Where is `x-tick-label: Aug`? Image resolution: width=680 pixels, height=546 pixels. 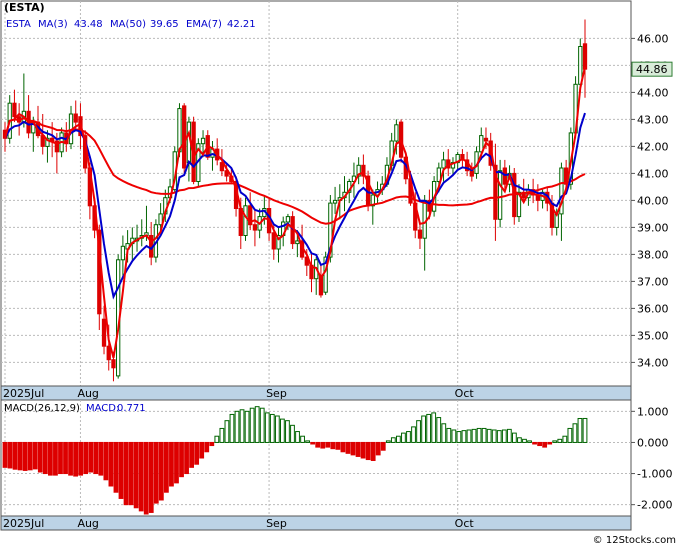 x-tick-label: Aug is located at coordinates (87, 523).